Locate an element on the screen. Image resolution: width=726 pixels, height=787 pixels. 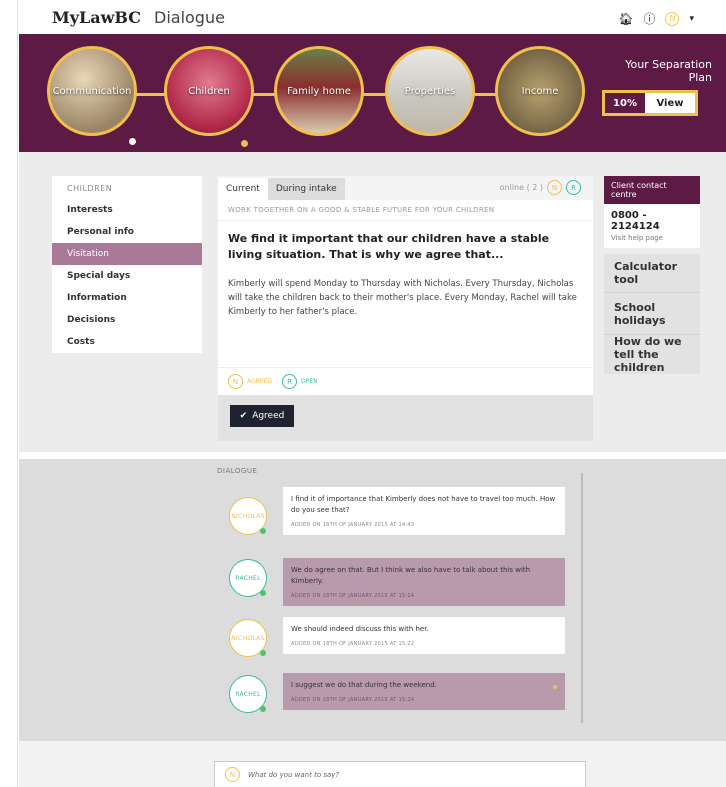
sidebar-item-special-days: Special days is located at coordinates (127, 276).